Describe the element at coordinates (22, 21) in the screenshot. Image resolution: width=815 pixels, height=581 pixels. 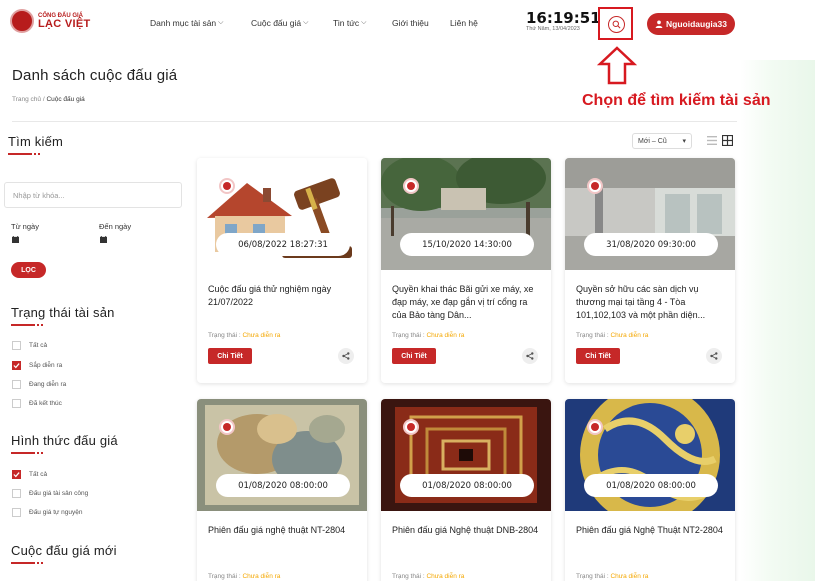
I see `logo-seal-icon` at that location.